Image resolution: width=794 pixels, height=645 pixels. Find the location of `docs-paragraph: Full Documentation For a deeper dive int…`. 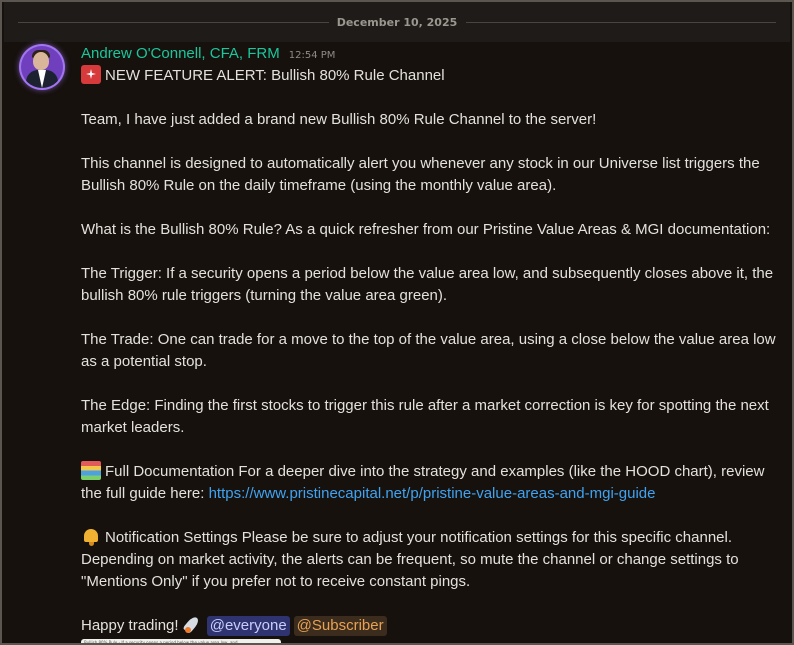

docs-paragraph: Full Documentation For a deeper dive int… is located at coordinates (431, 483).